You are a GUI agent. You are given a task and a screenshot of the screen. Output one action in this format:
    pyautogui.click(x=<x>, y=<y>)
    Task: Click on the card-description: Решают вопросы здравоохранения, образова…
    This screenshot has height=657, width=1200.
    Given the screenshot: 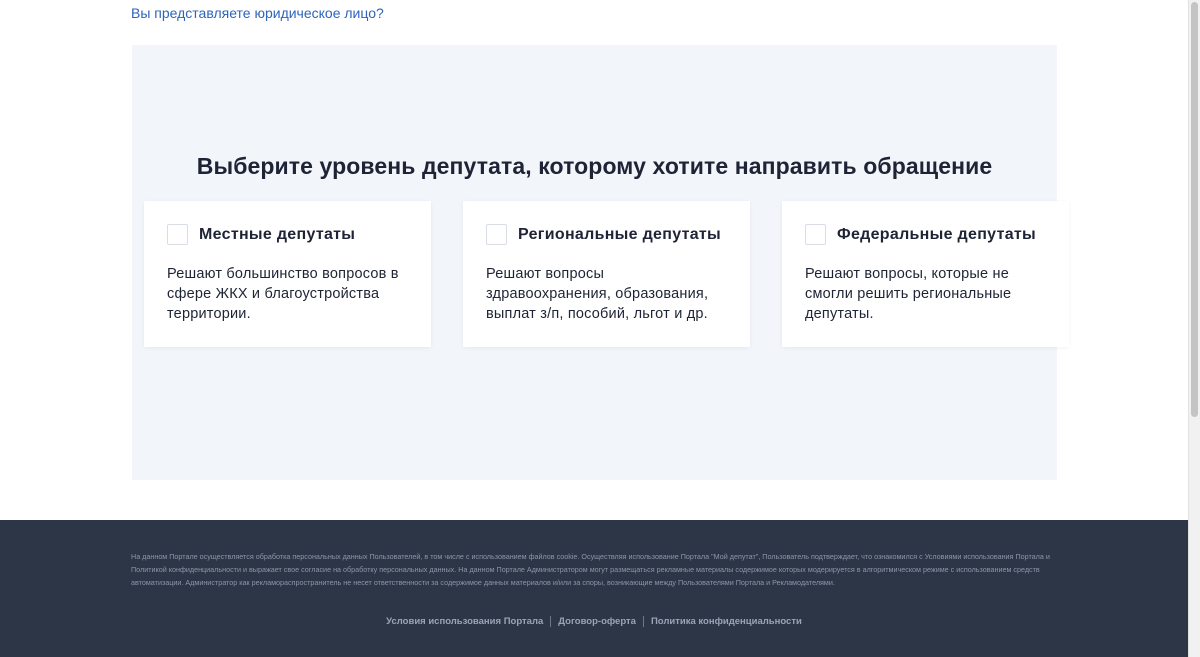 What is the action you would take?
    pyautogui.click(x=597, y=294)
    